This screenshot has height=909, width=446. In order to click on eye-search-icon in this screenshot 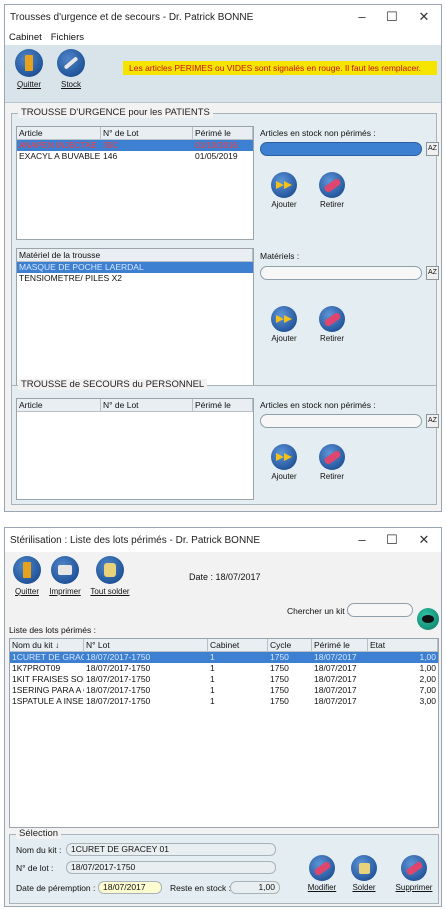, I will do `click(428, 619)`.